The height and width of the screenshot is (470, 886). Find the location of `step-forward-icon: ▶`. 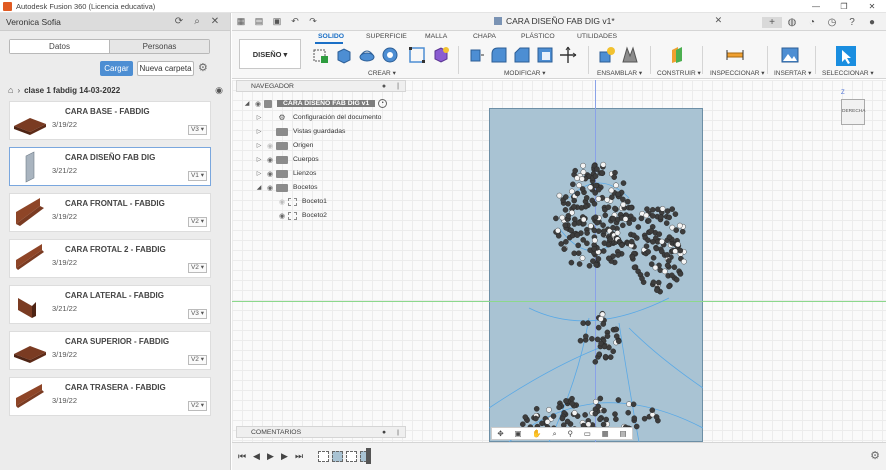

step-forward-icon: ▶ is located at coordinates (284, 456).